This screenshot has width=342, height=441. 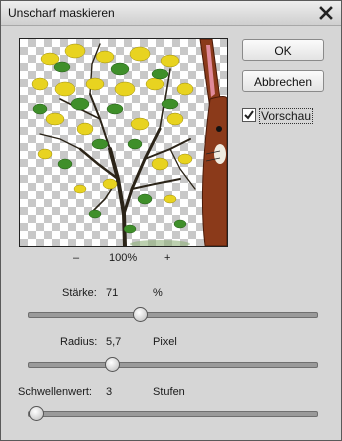 What do you see at coordinates (113, 364) in the screenshot?
I see `radius-slider-thumb` at bounding box center [113, 364].